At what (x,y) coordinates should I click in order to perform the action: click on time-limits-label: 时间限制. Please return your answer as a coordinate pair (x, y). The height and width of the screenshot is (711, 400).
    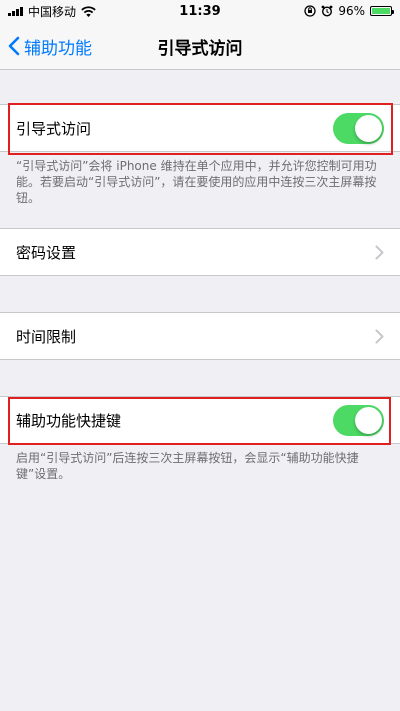
    Looking at the image, I should click on (46, 336).